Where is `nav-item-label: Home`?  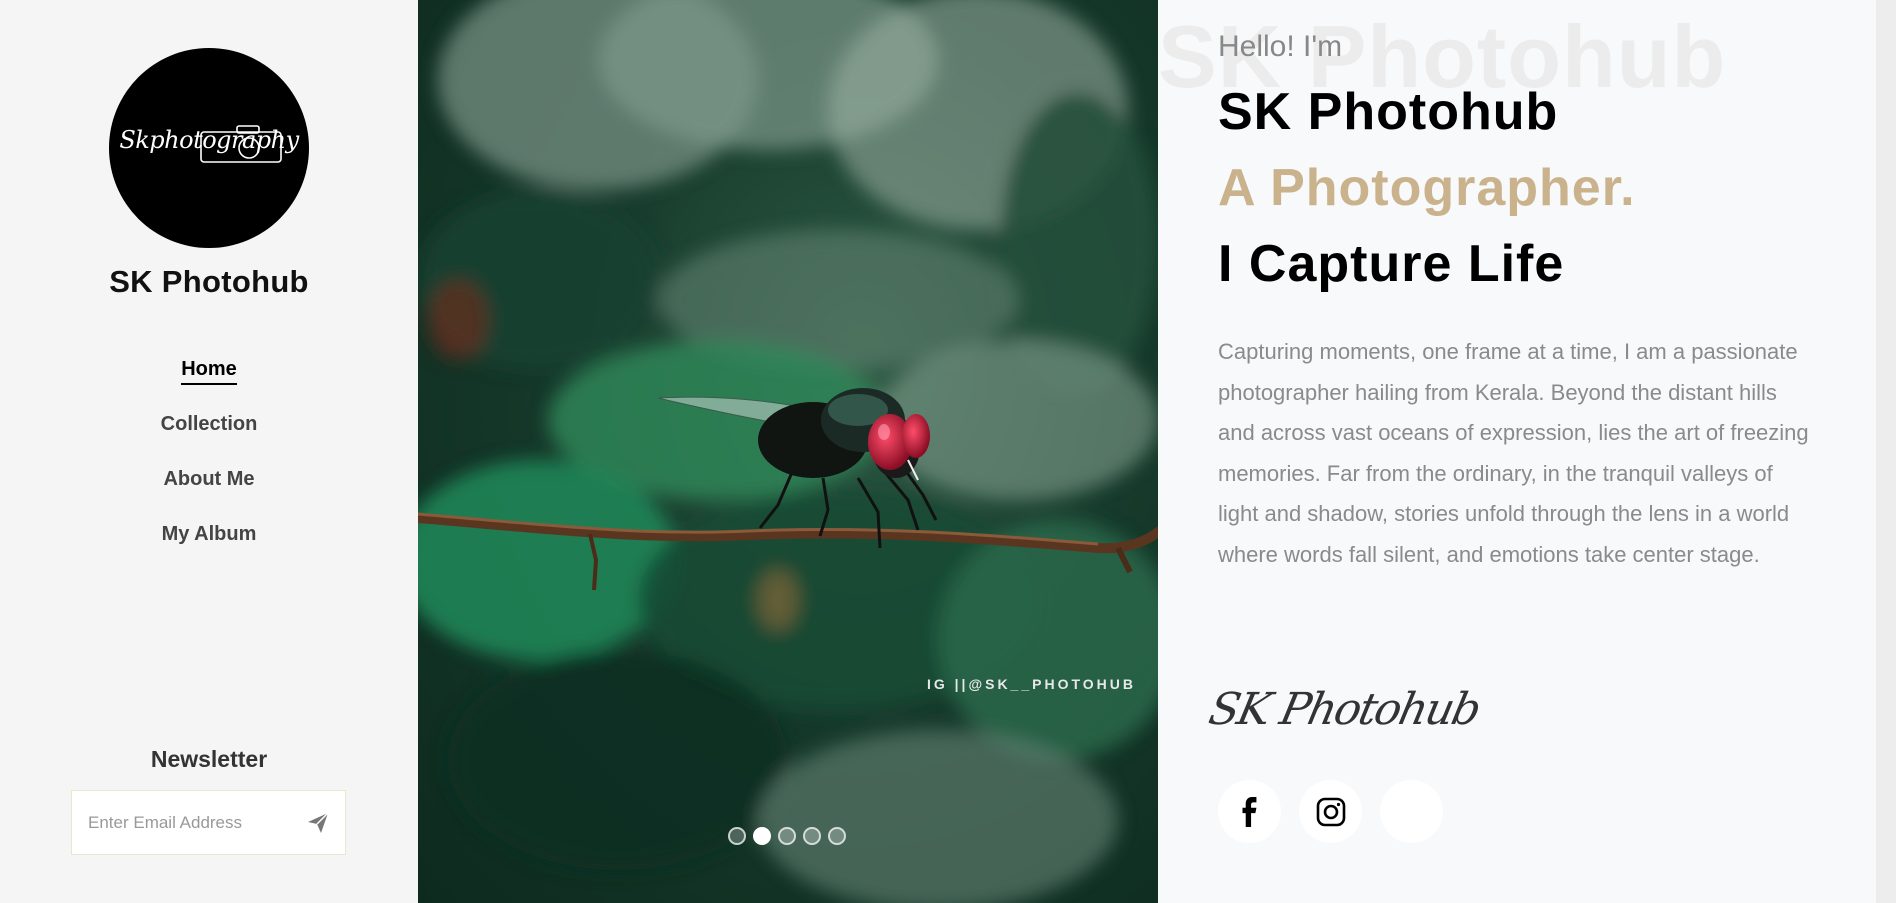
nav-item-label: Home is located at coordinates (209, 371).